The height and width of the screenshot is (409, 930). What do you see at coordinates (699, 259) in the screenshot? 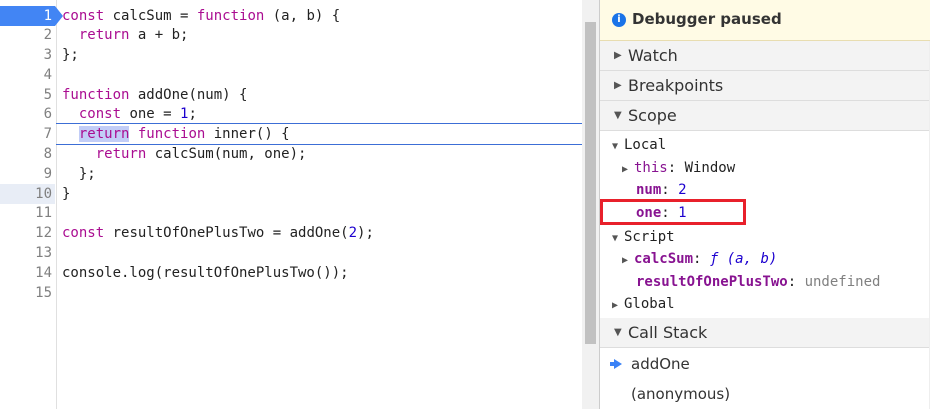
I see `scope-calcsum-row: ▶ calcSum: ƒ (a, b)` at bounding box center [699, 259].